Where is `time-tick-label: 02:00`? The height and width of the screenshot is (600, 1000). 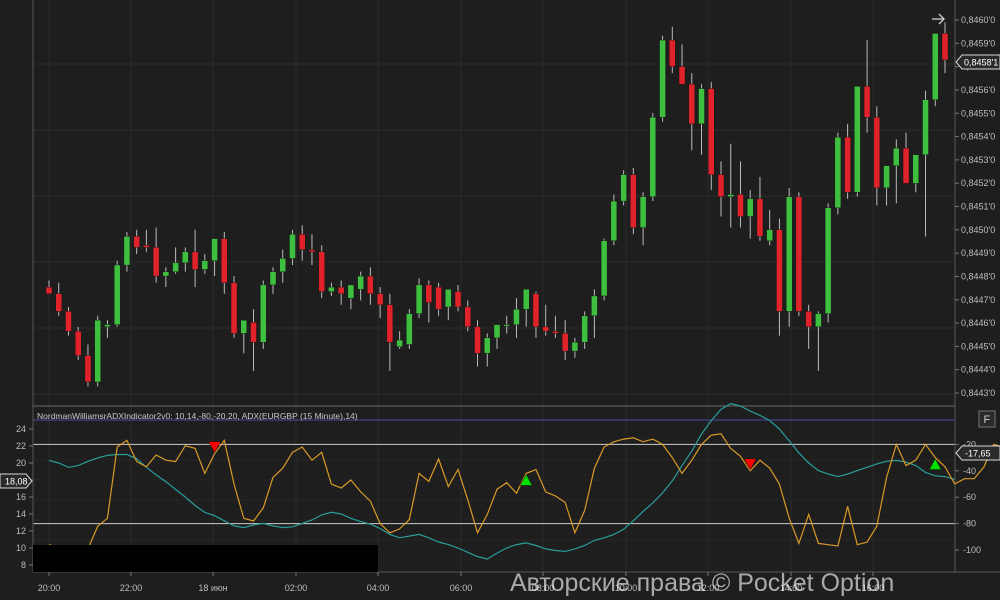 time-tick-label: 02:00 is located at coordinates (296, 588).